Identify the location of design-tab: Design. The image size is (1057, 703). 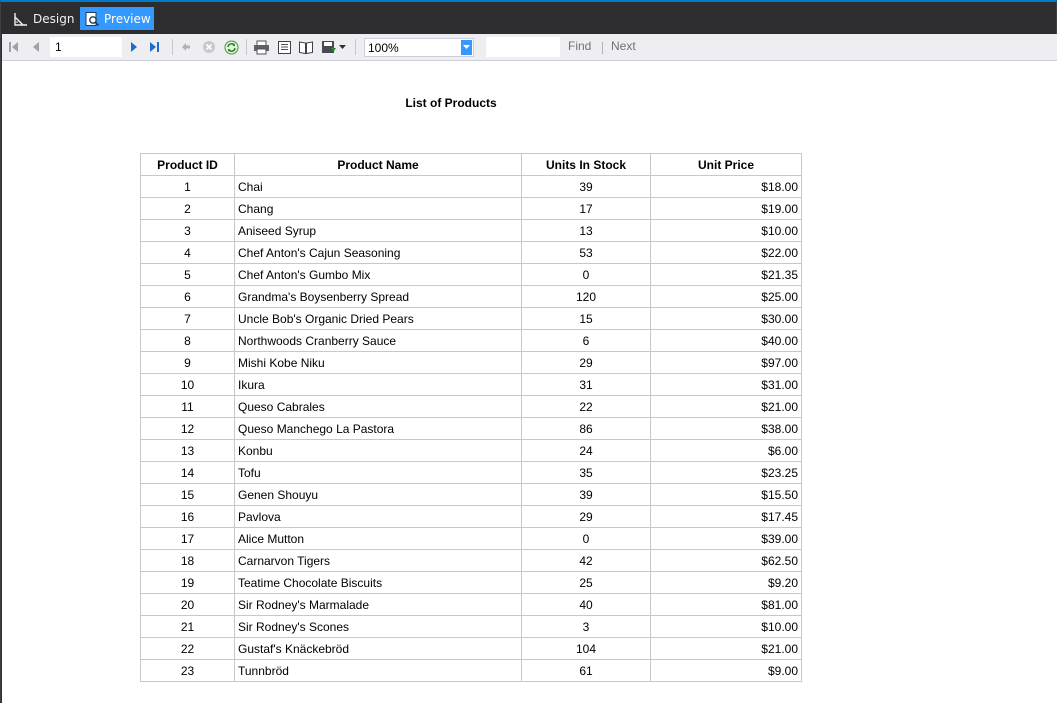
(43, 18).